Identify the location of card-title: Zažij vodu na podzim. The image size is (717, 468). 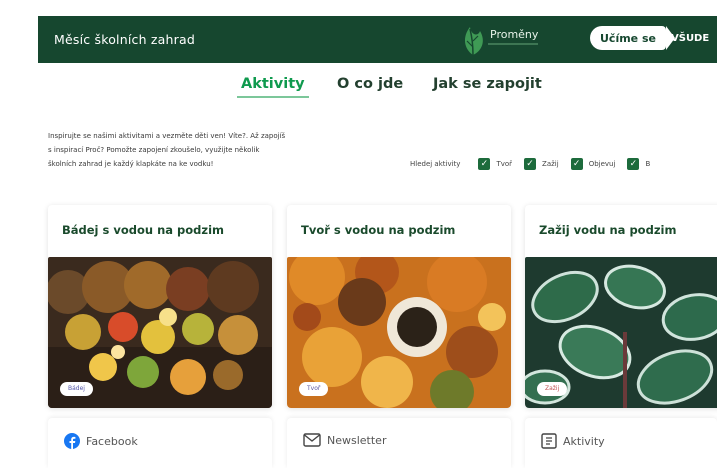
(607, 230).